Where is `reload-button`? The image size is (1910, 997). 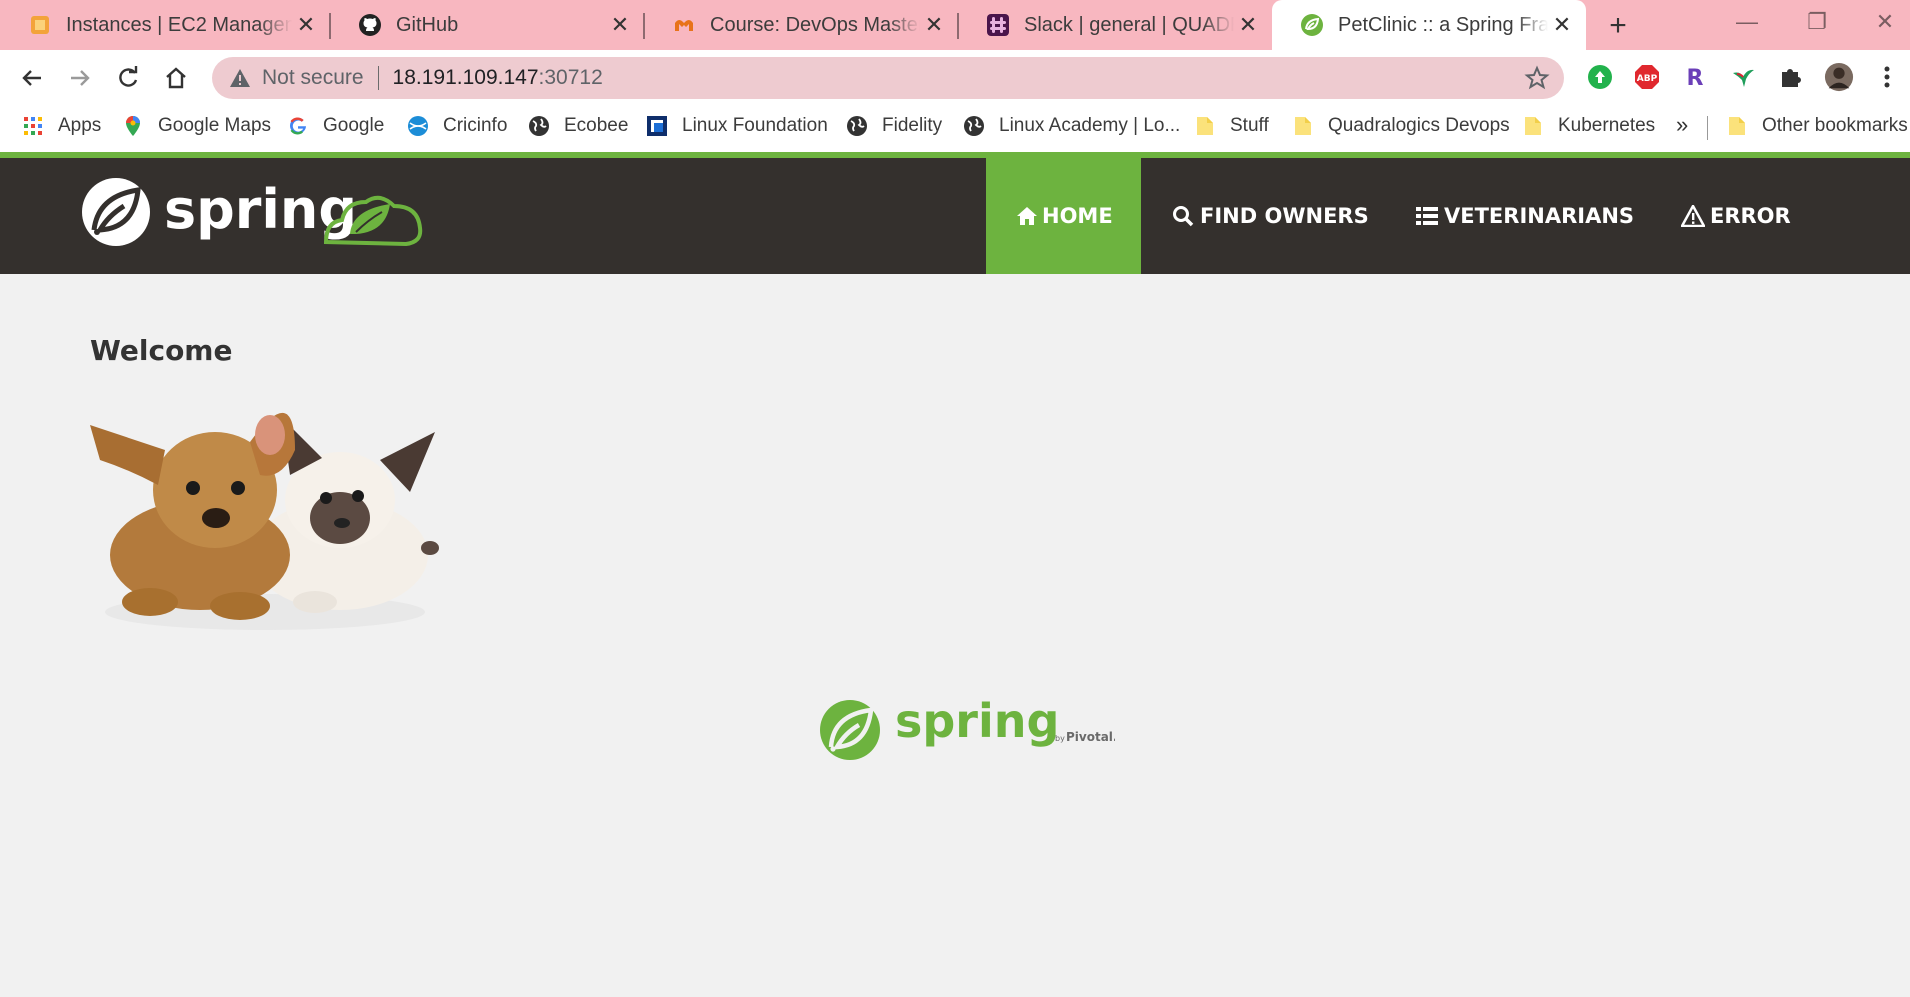
reload-button is located at coordinates (128, 78).